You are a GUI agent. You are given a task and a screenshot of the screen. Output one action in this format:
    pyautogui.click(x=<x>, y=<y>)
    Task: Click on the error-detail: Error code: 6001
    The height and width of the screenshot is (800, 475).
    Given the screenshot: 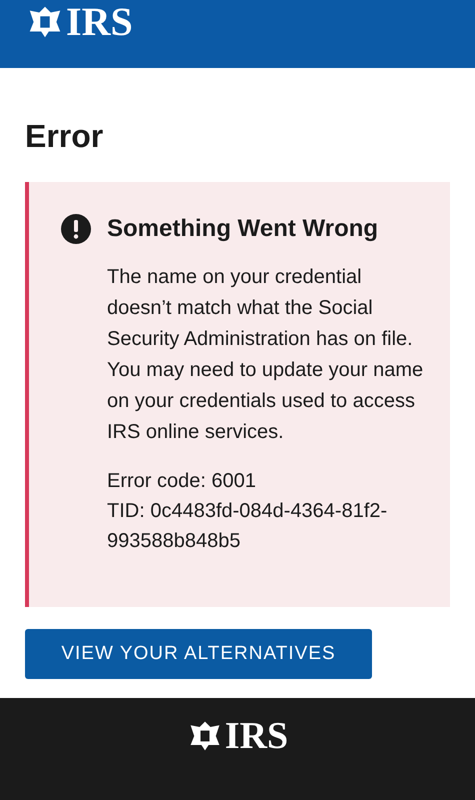 What is the action you would take?
    pyautogui.click(x=182, y=481)
    